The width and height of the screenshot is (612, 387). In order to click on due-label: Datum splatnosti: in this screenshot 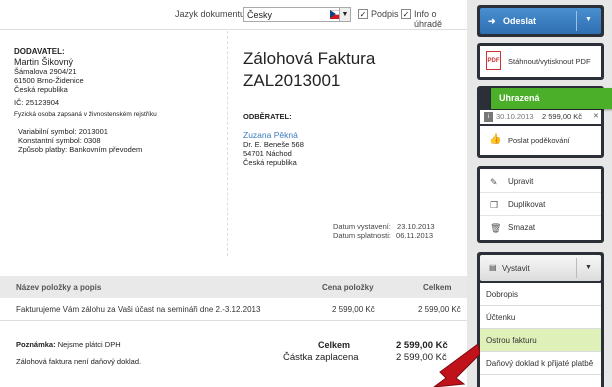, I will do `click(362, 235)`.